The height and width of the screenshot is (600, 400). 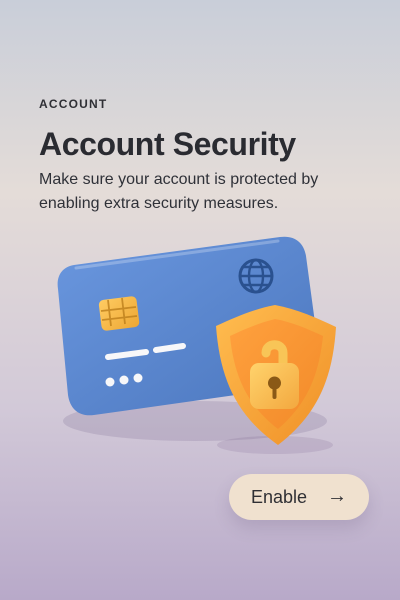 I want to click on enable-button: Enable →, so click(x=299, y=497).